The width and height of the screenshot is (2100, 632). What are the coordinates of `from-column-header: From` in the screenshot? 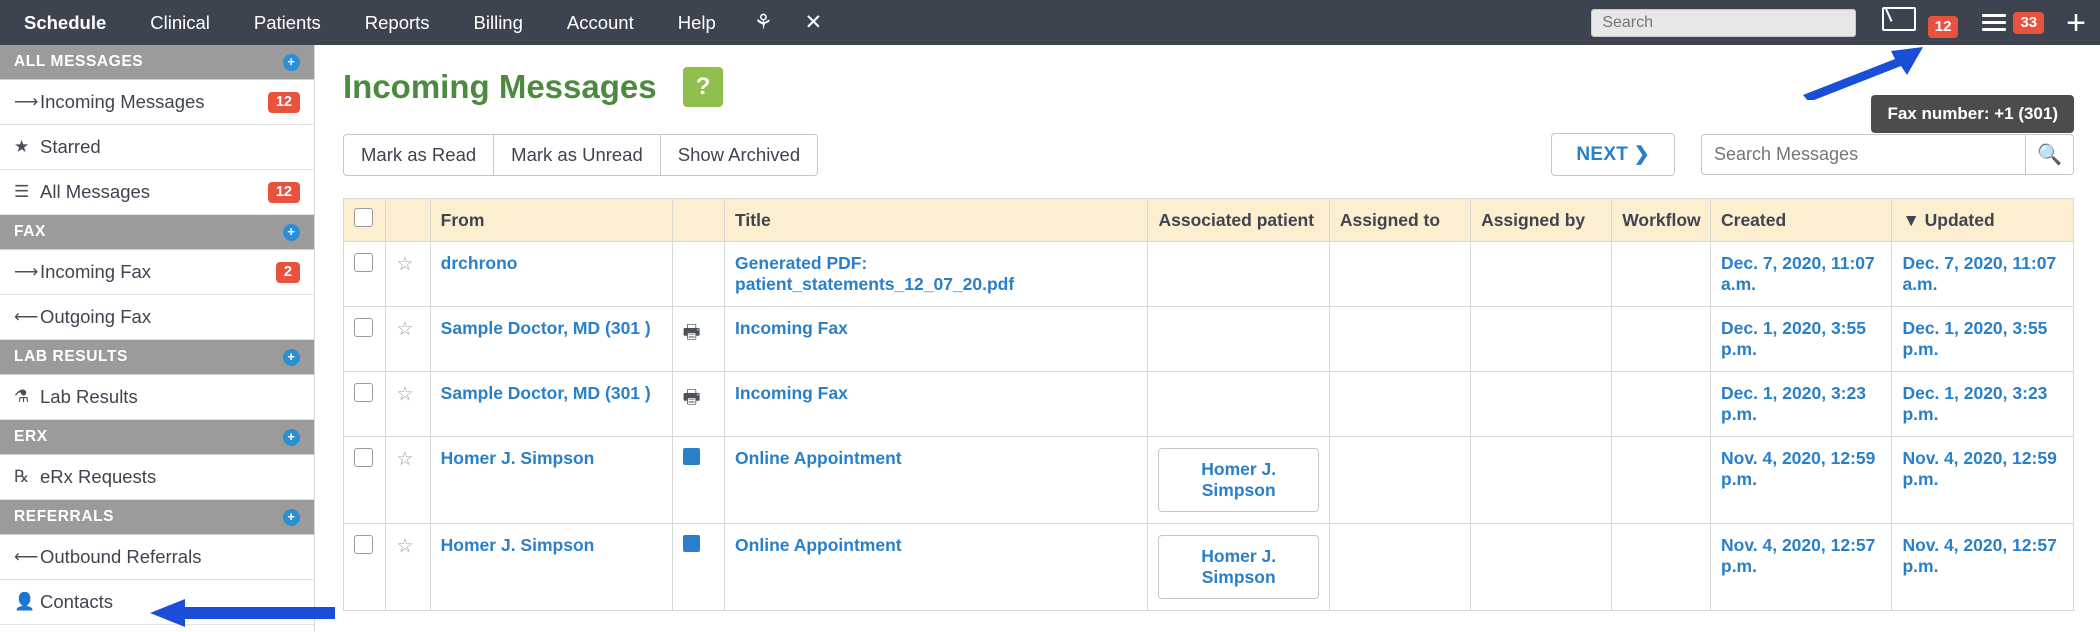 It's located at (551, 220).